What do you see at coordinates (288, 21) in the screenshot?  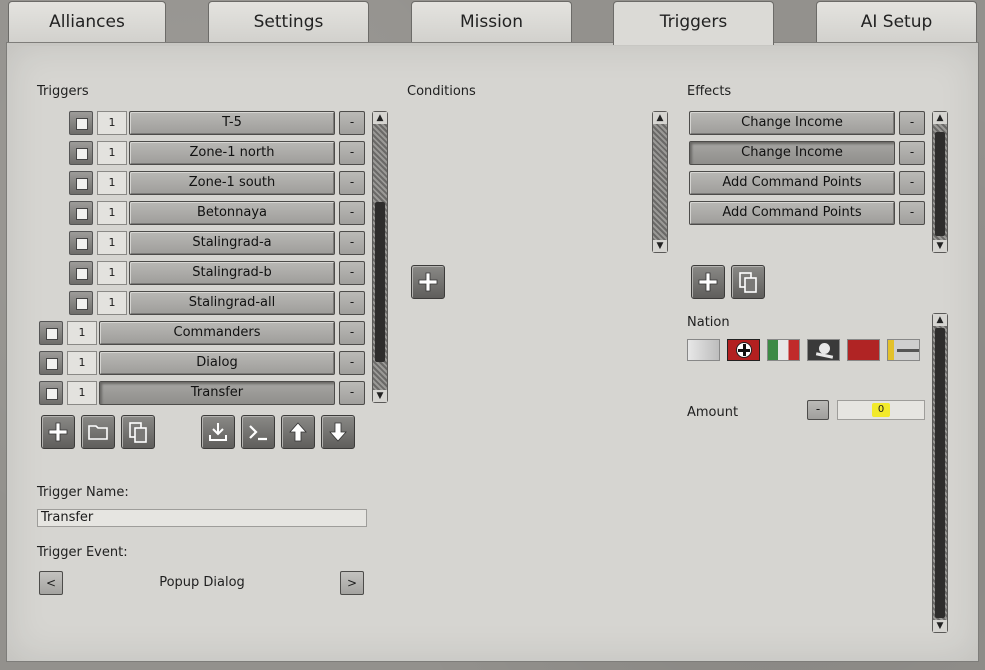 I see `tab-settings: Settings` at bounding box center [288, 21].